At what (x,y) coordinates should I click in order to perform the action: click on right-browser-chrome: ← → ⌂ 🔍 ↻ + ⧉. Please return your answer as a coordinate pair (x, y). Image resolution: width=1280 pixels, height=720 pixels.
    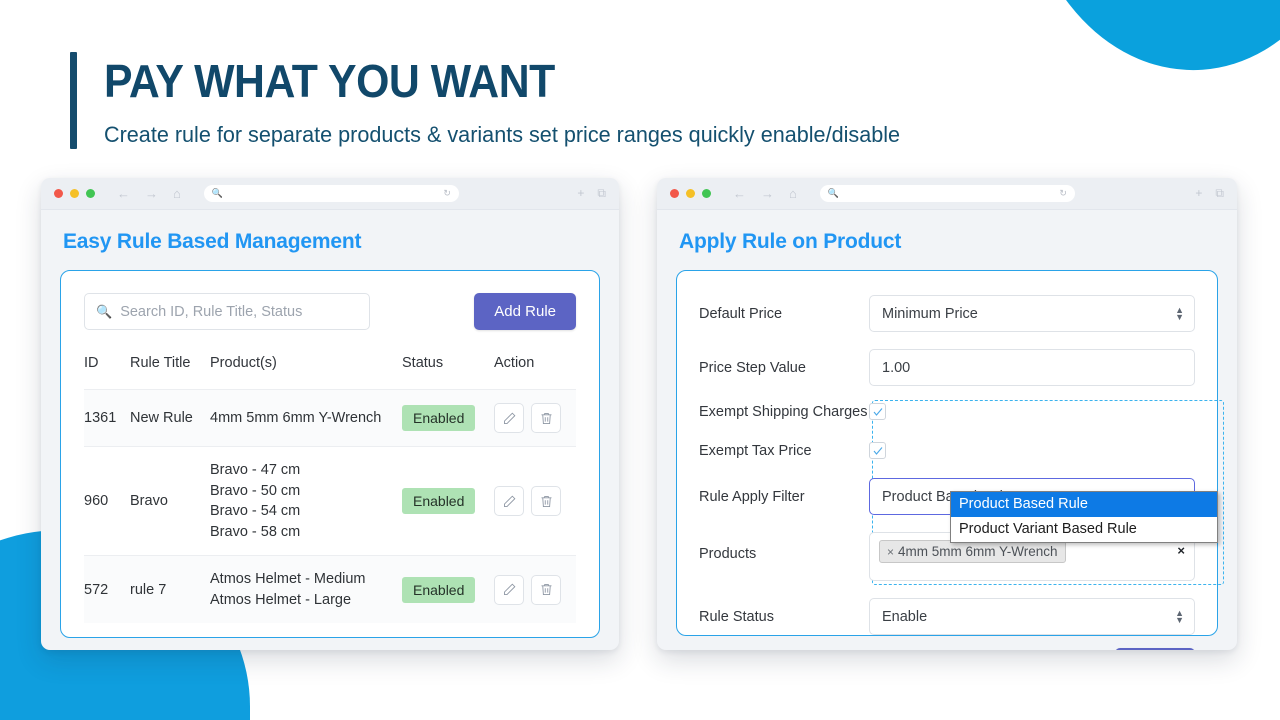
    Looking at the image, I should click on (947, 194).